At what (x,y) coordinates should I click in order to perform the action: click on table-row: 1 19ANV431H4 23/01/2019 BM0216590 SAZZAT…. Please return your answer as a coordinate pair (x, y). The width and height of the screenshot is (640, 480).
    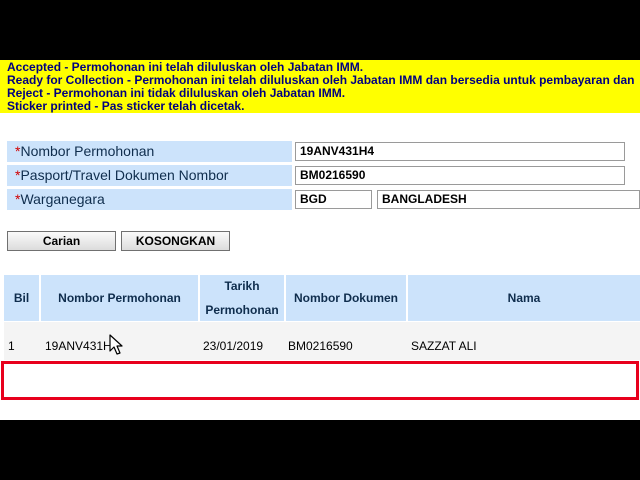
    Looking at the image, I should click on (322, 341).